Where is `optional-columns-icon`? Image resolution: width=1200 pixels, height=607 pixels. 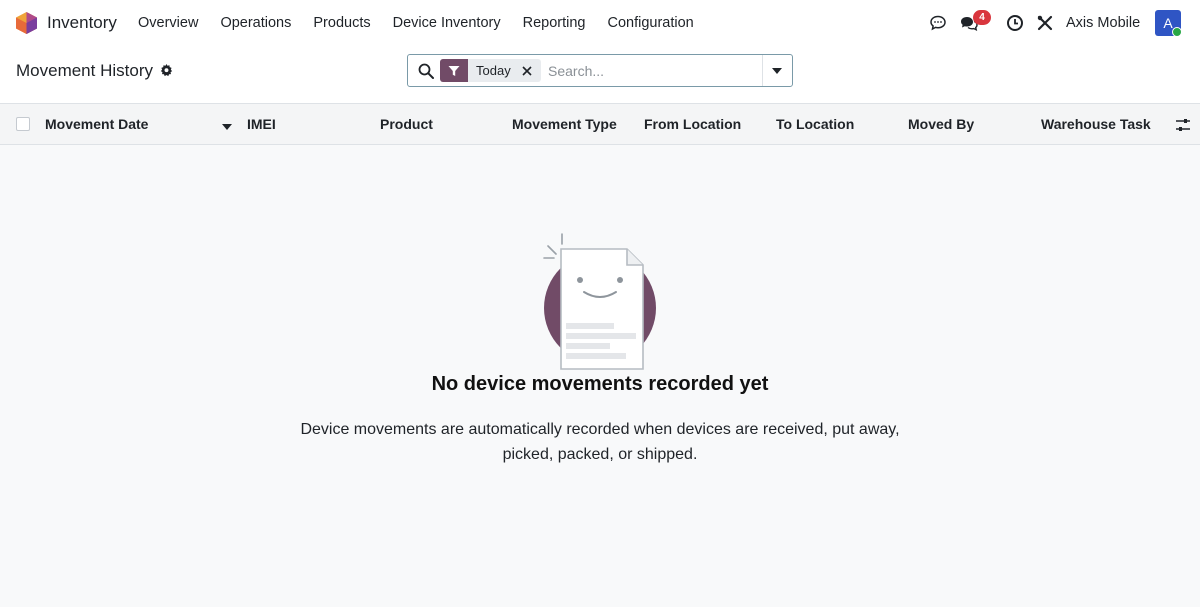 optional-columns-icon is located at coordinates (1183, 125).